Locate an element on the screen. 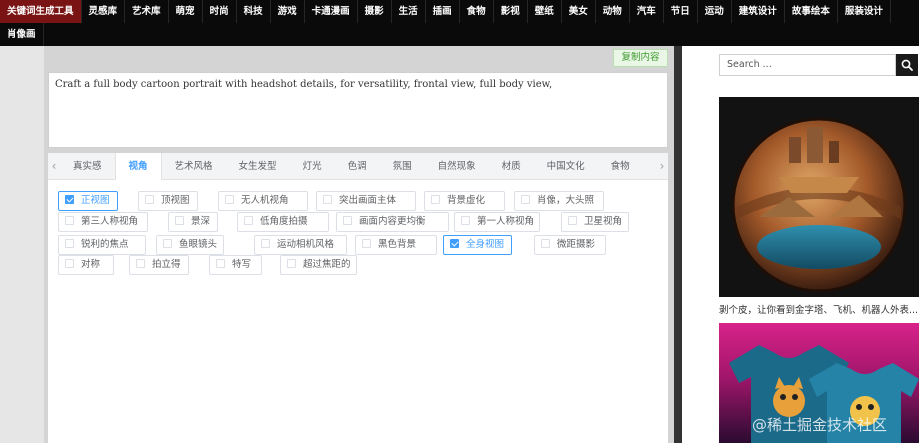  option-checkbox-19: 拍立得 is located at coordinates (159, 265).